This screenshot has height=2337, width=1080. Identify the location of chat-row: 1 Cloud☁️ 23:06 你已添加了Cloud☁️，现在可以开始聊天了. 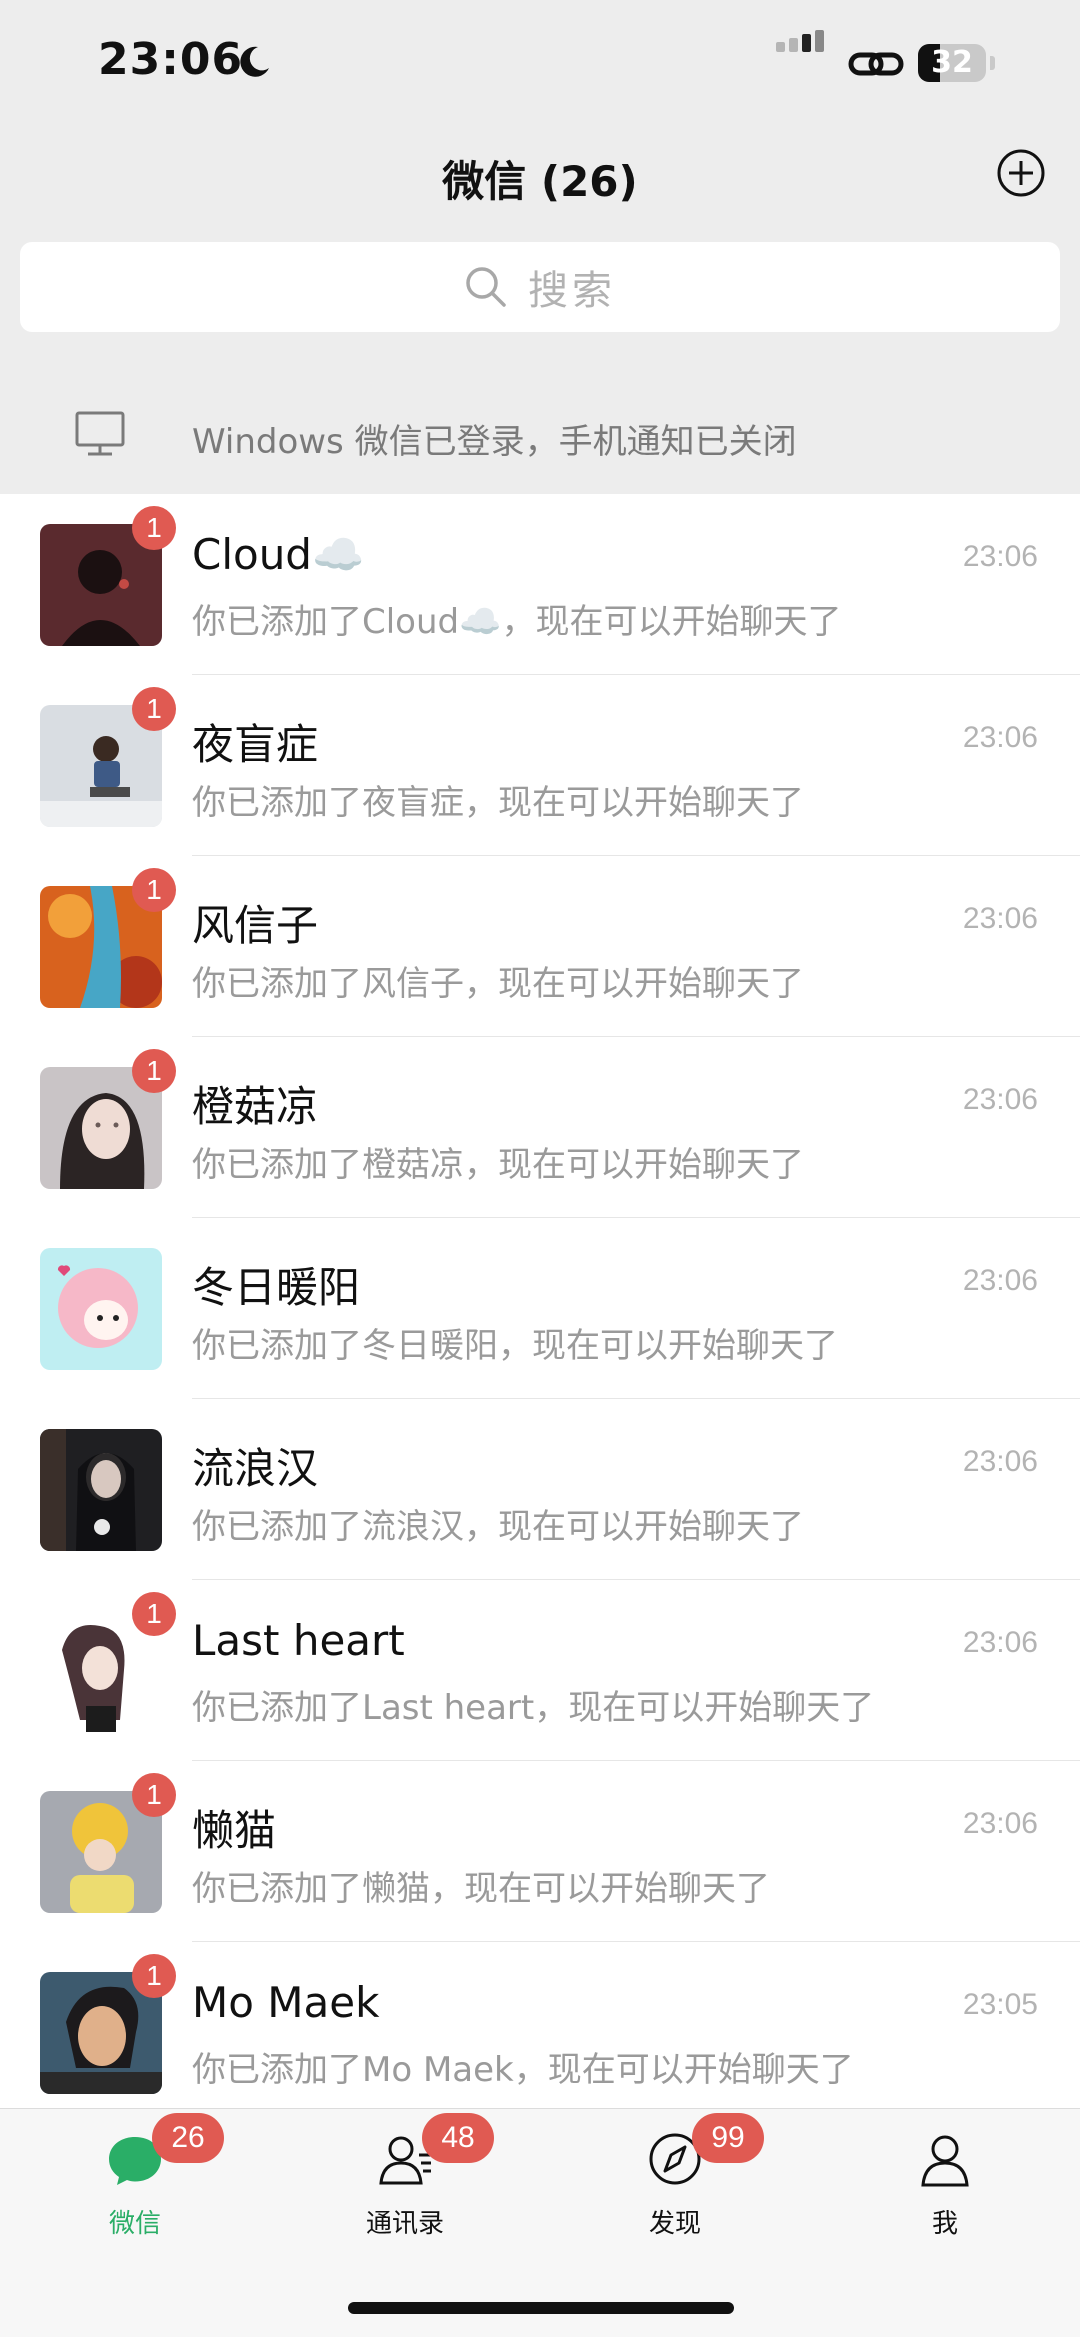
(540, 584).